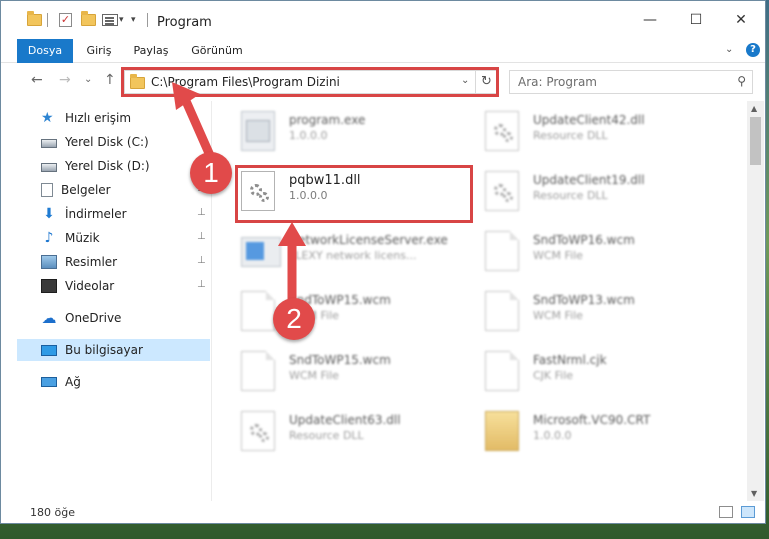  I want to click on step-badge-2: 2, so click(294, 319).